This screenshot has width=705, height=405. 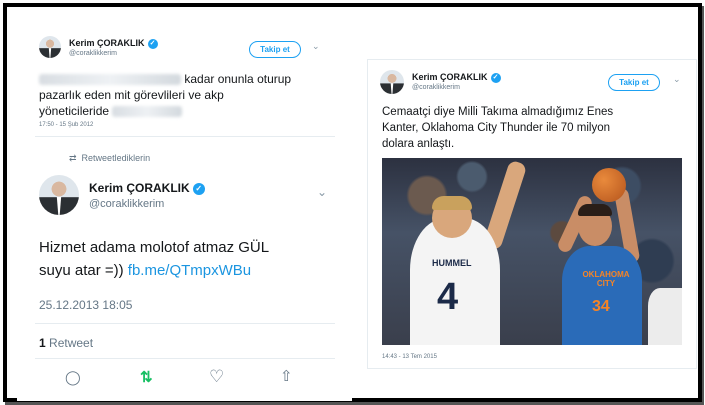 I want to click on tweet-text-line2: pazarlık eden mit görevlileri ve akp, so click(x=131, y=95).